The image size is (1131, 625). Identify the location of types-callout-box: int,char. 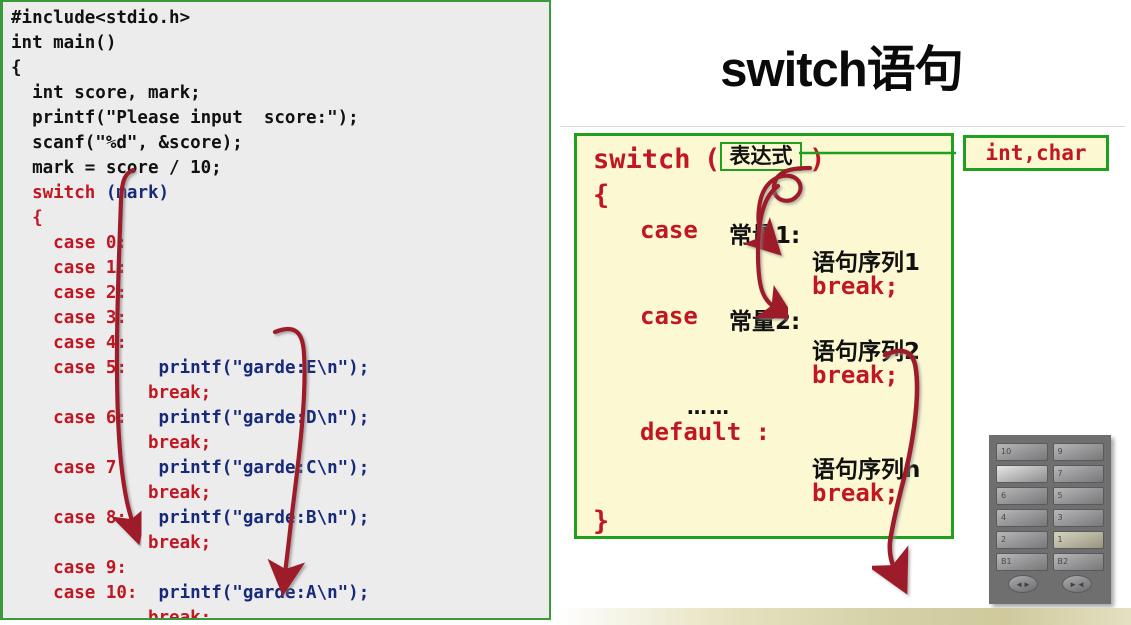
(1036, 153).